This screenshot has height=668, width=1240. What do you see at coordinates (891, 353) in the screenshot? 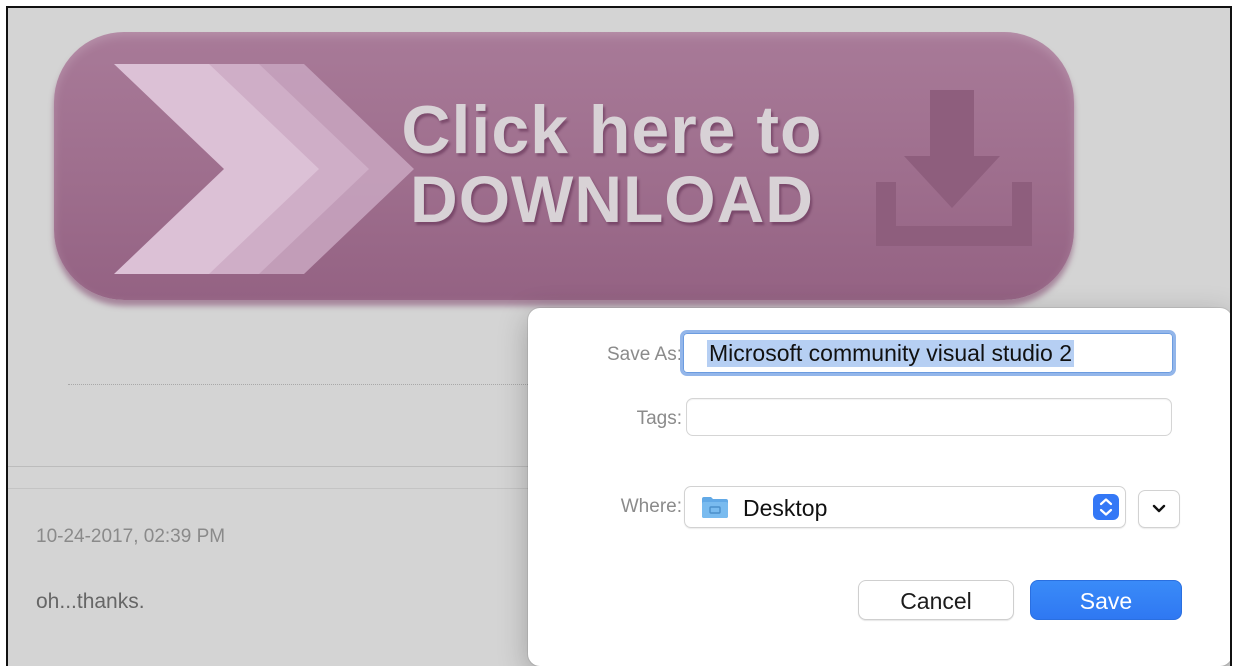
I see `save-as-value: Microsoft community visual studio 2` at bounding box center [891, 353].